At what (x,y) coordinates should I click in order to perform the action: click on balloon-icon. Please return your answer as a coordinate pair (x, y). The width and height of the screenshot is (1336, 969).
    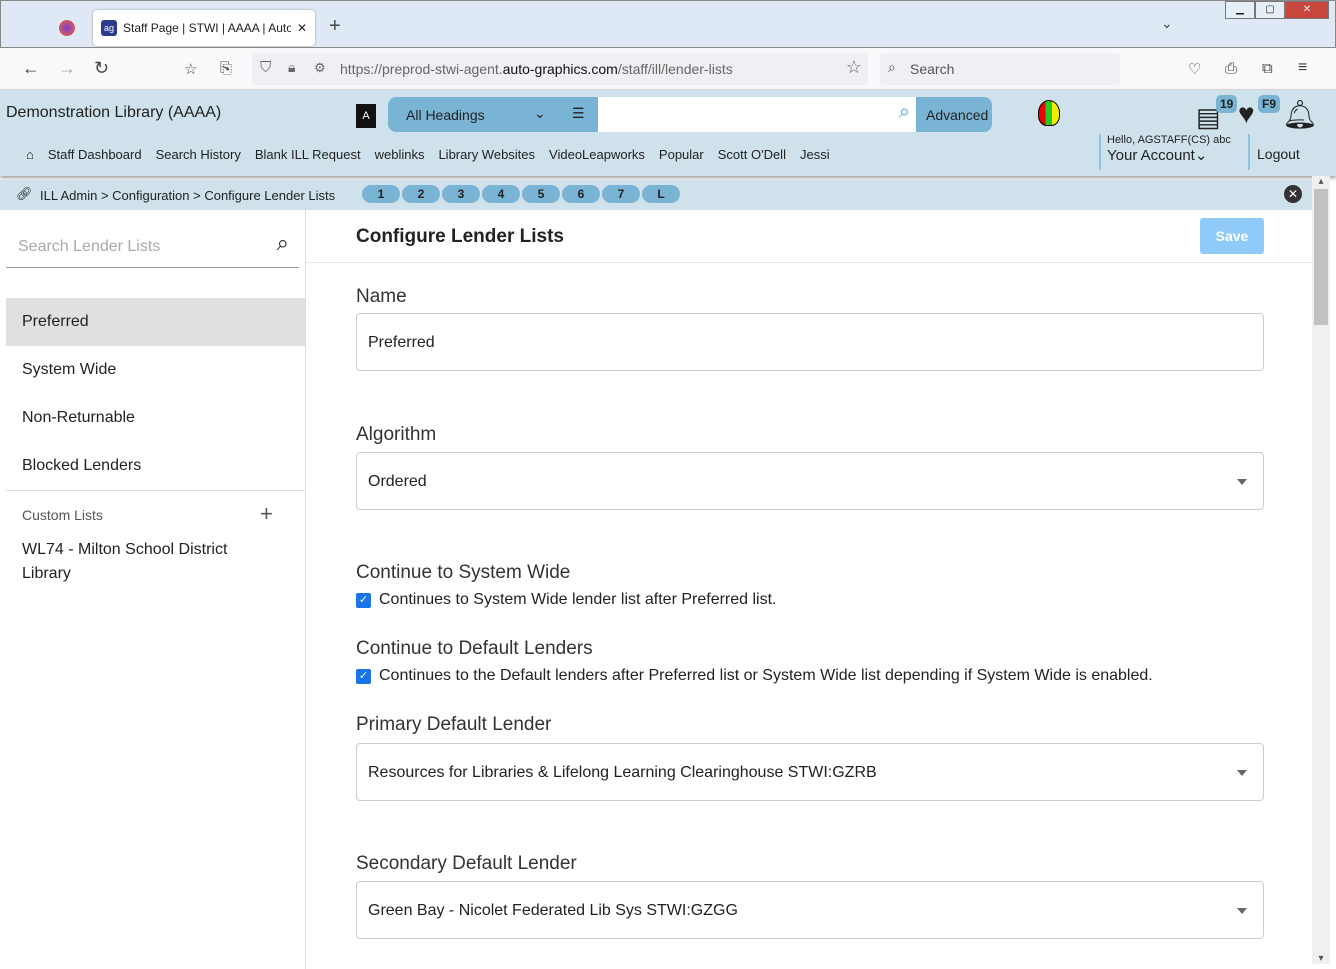
    Looking at the image, I should click on (1049, 113).